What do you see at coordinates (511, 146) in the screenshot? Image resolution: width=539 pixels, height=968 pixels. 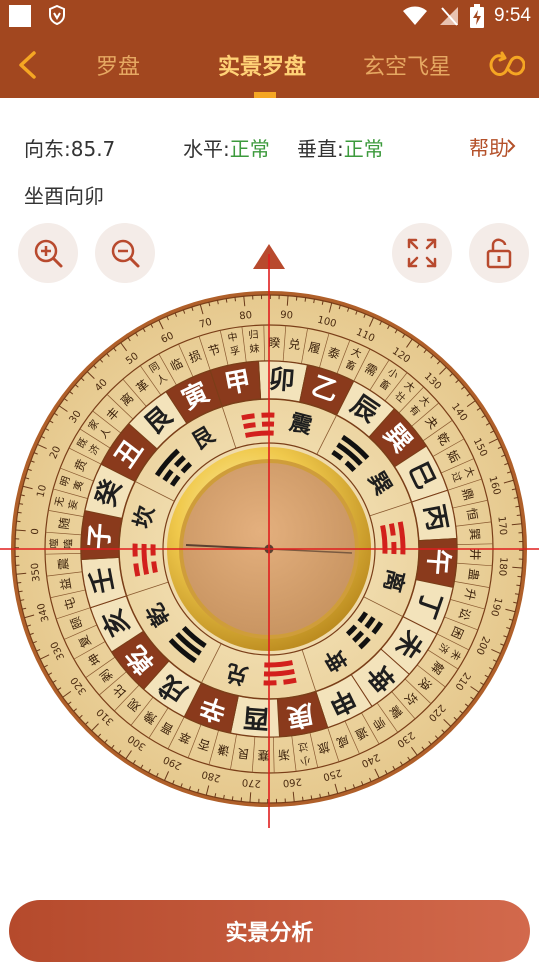 I see `chevron-right-icon` at bounding box center [511, 146].